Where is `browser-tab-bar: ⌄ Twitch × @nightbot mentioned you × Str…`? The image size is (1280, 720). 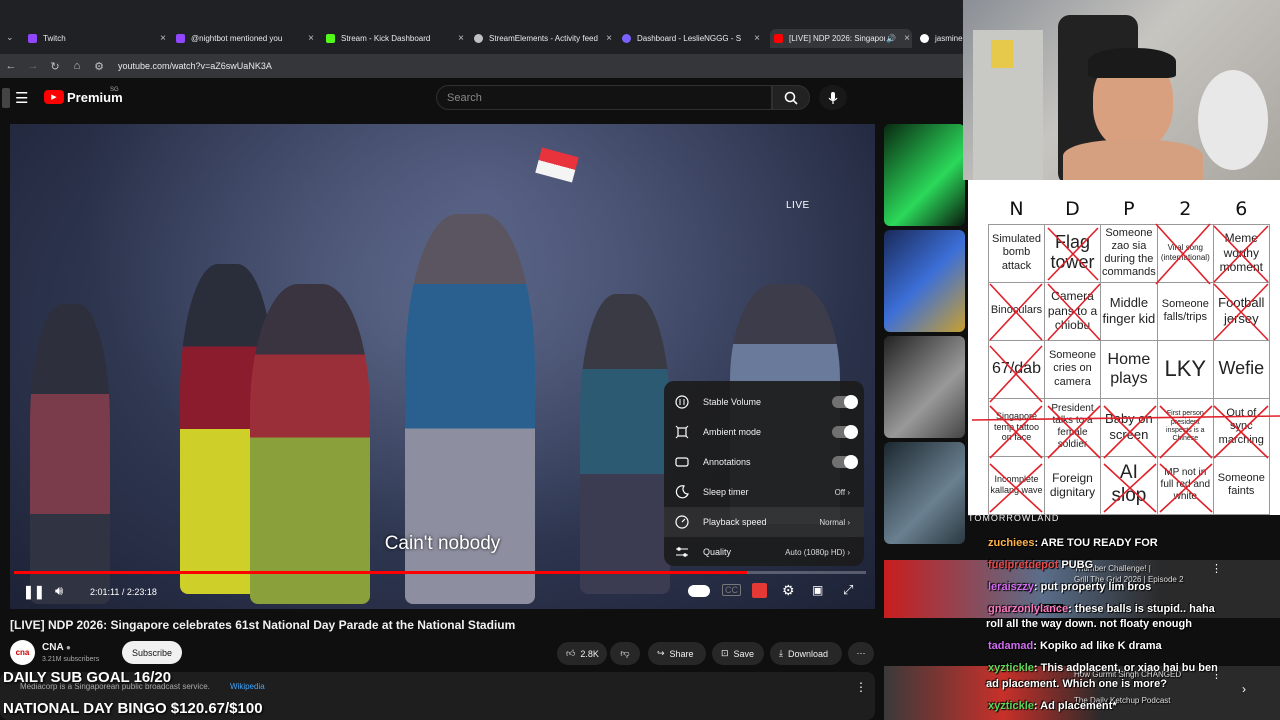
browser-tab-bar: ⌄ Twitch × @nightbot mentioned you × Str… is located at coordinates (482, 27).